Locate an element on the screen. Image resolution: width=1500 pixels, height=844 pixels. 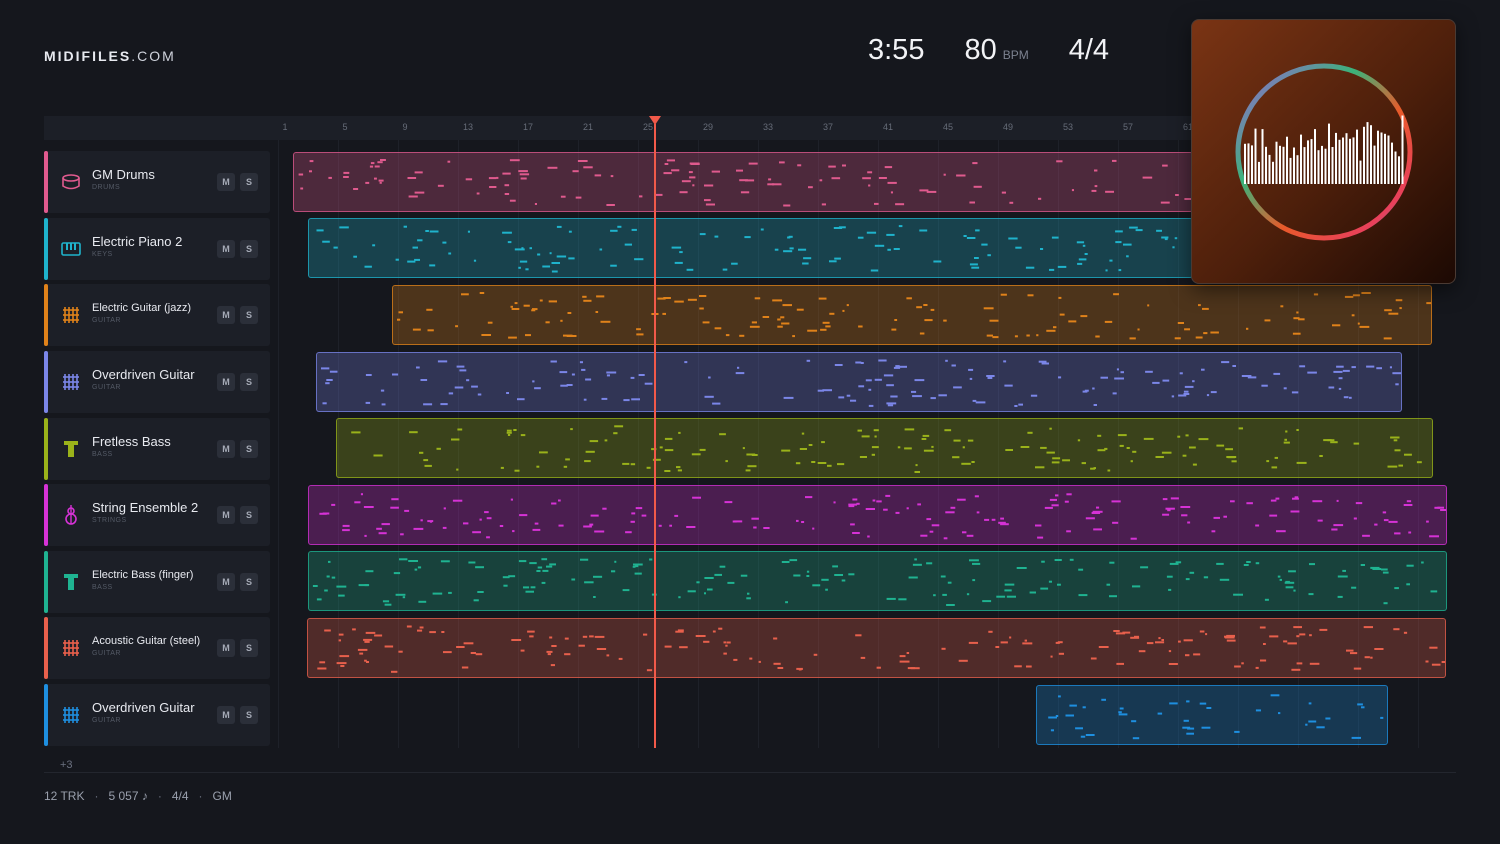
track-name: GM Drums is located at coordinates (123, 174).